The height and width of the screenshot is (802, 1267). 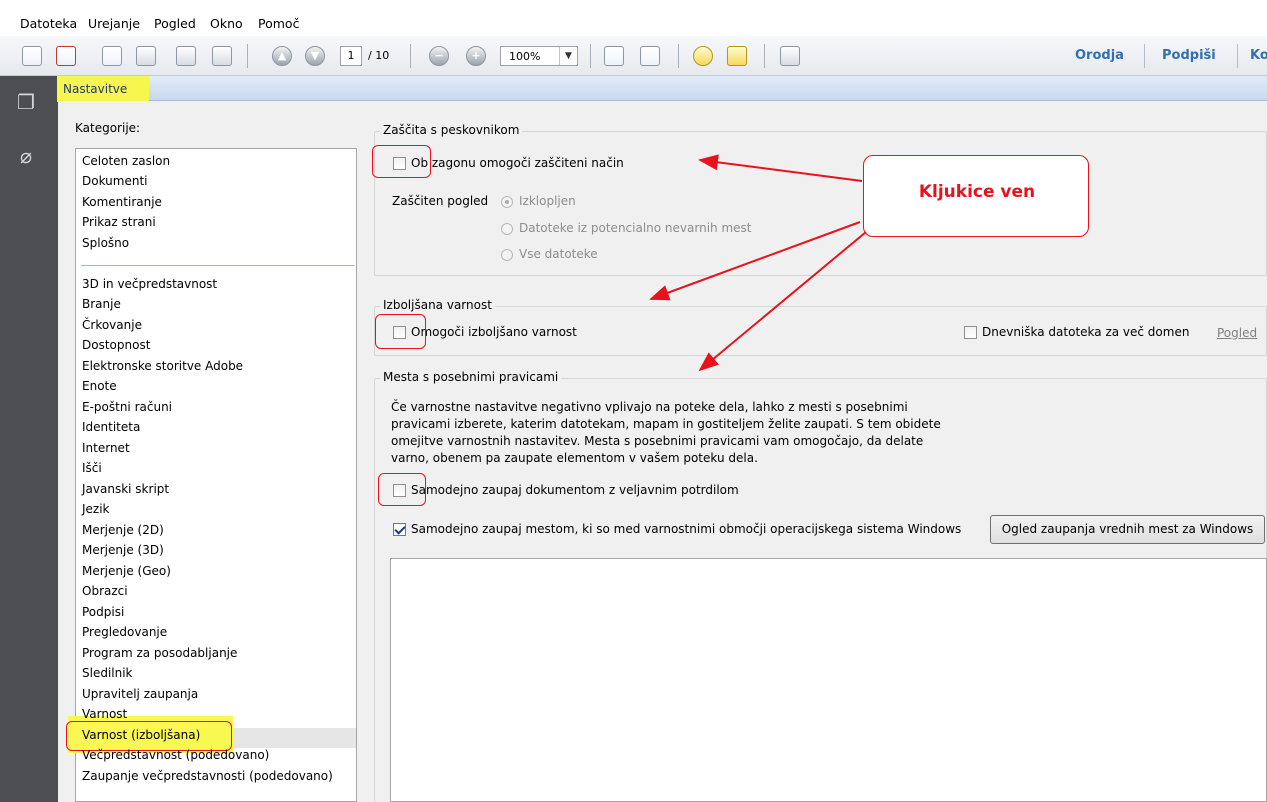 What do you see at coordinates (755, 261) in the screenshot?
I see `arrow-to-enhanced` at bounding box center [755, 261].